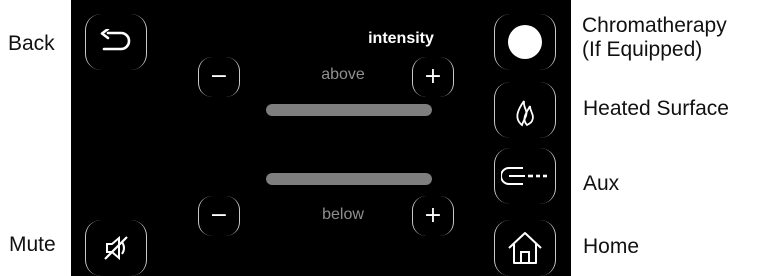  Describe the element at coordinates (611, 246) in the screenshot. I see `home-callout-label: Home` at that location.